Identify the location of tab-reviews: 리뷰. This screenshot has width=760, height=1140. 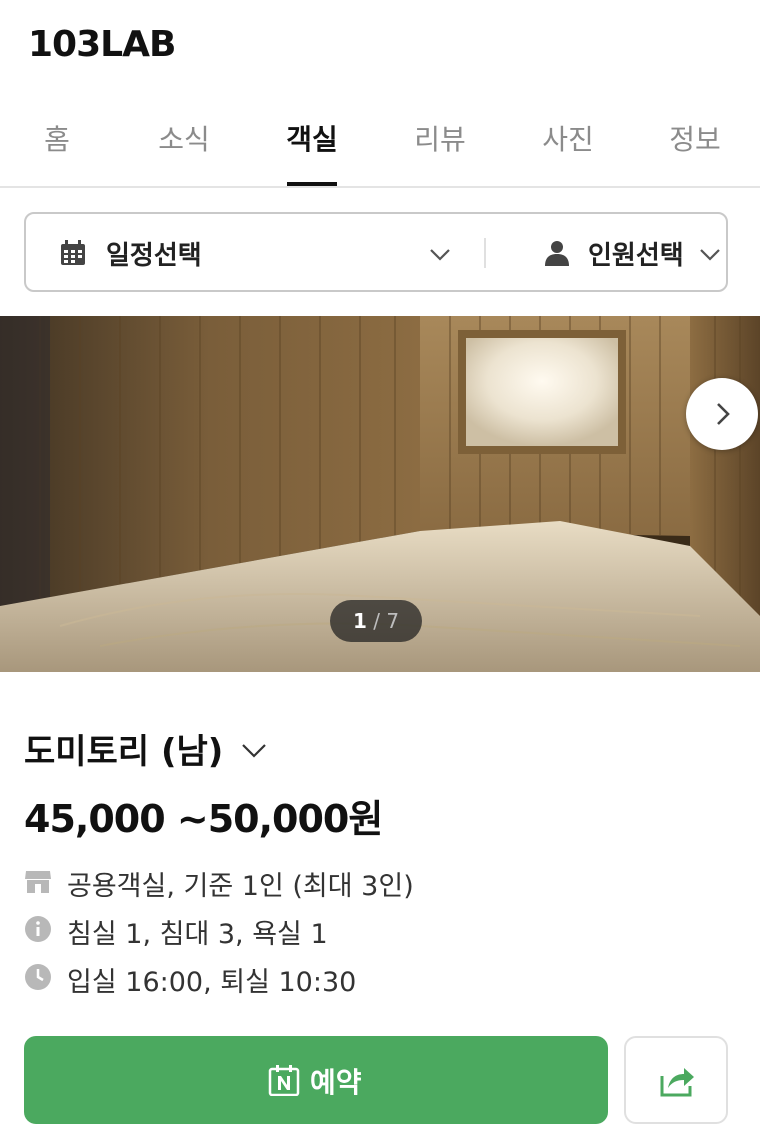
(440, 138).